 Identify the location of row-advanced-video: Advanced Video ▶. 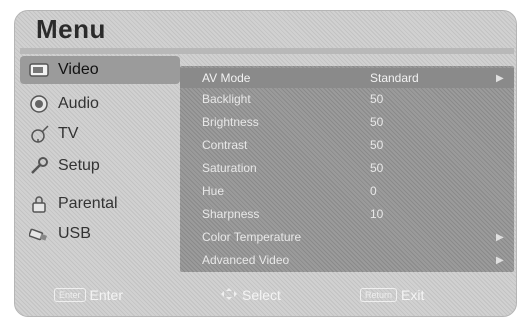
(347, 260).